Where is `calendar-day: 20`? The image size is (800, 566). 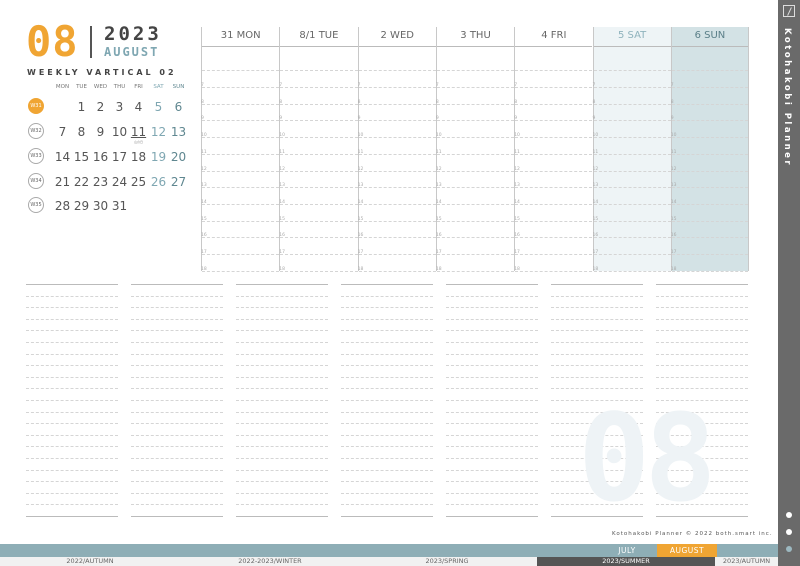
calendar-day: 20 is located at coordinates (178, 157).